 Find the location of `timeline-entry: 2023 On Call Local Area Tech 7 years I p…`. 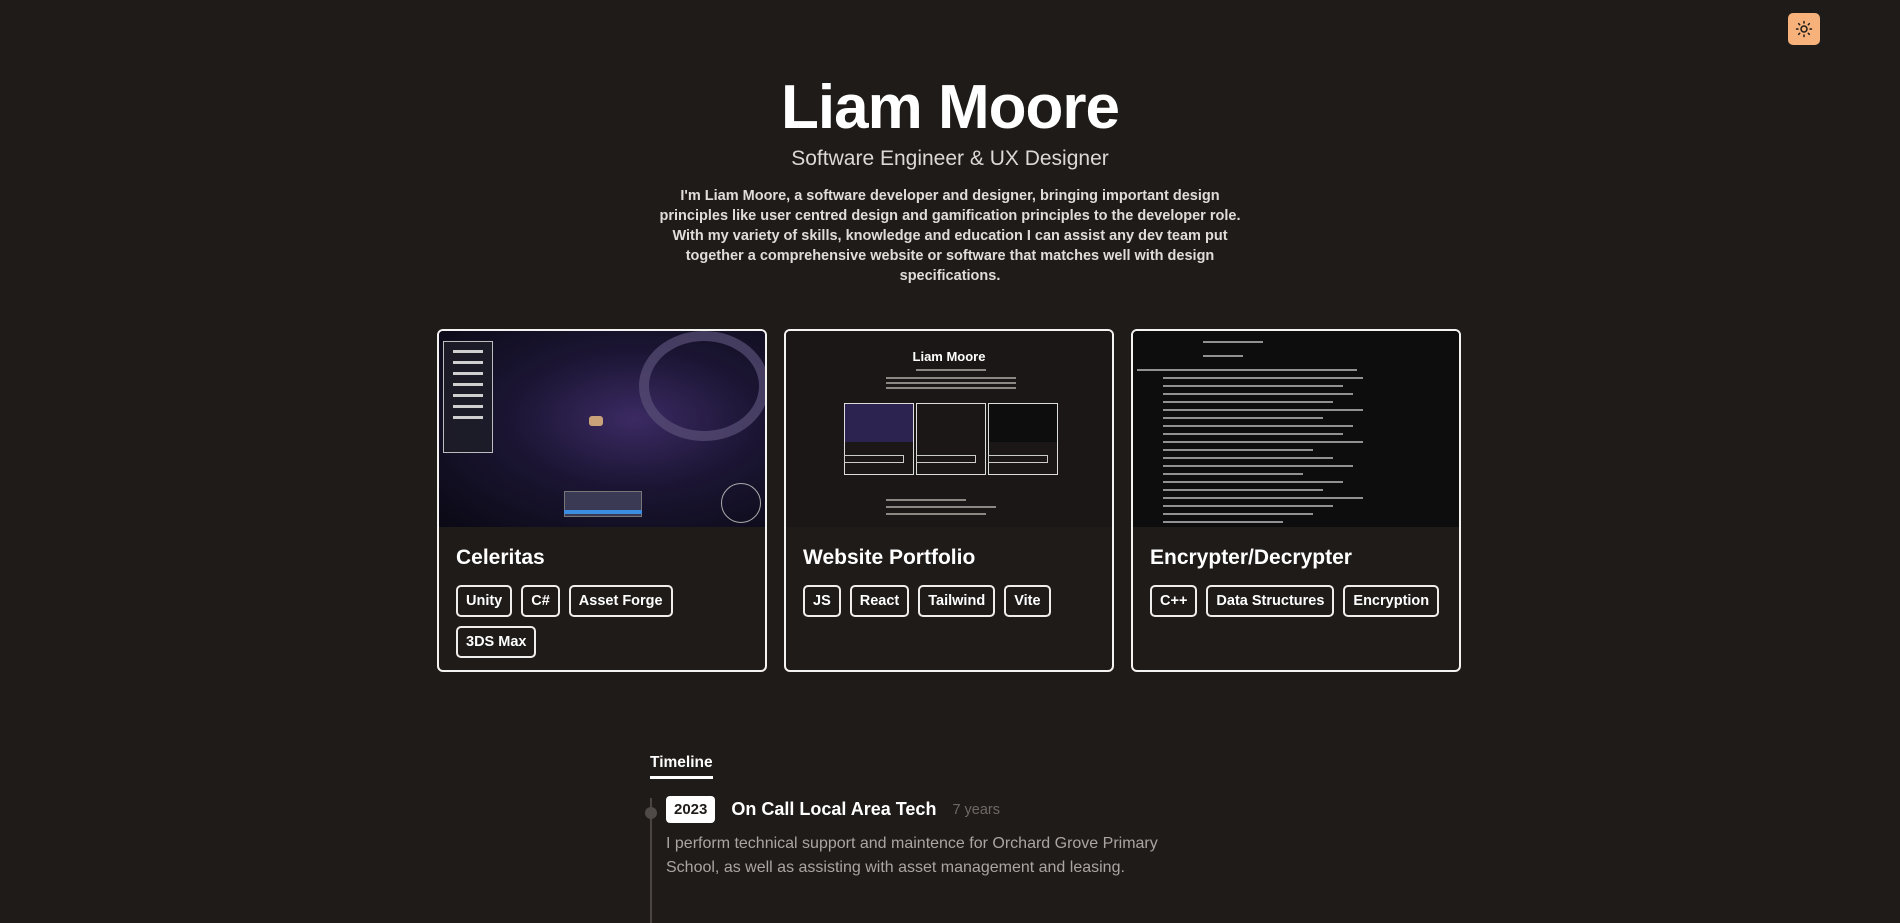

timeline-entry: 2023 On Call Local Area Tech 7 years I p… is located at coordinates (946, 838).